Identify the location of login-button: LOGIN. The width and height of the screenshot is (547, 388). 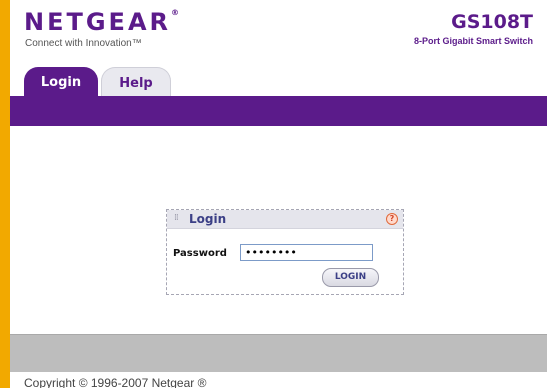
(350, 277).